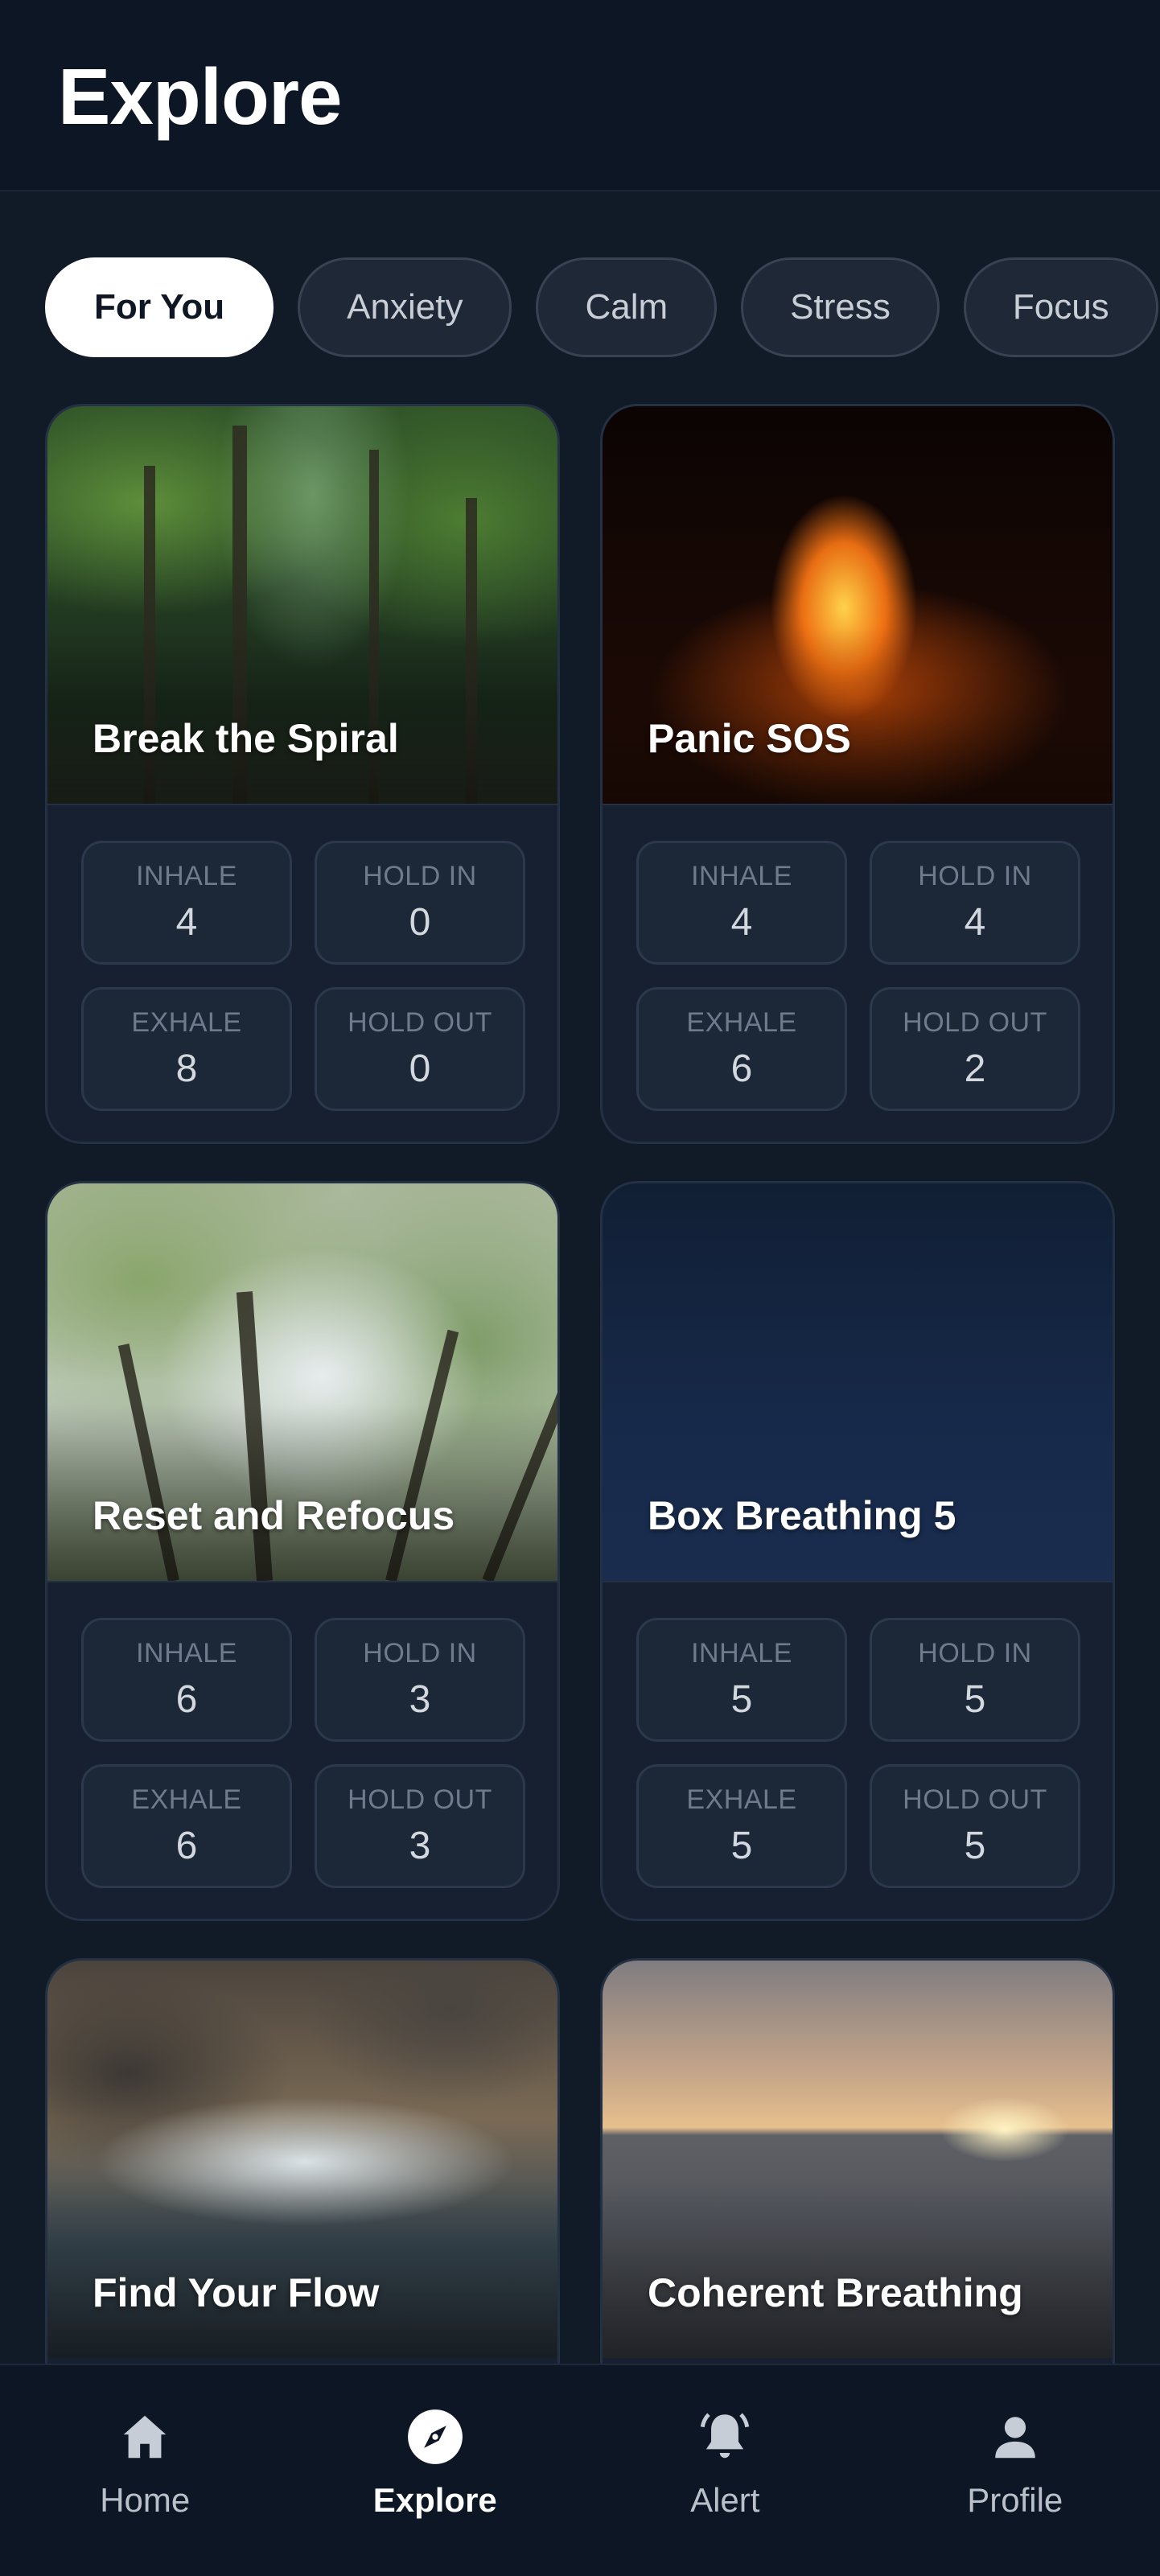 This screenshot has height=2576, width=1160. I want to click on nav-alert: Alert, so click(724, 2463).